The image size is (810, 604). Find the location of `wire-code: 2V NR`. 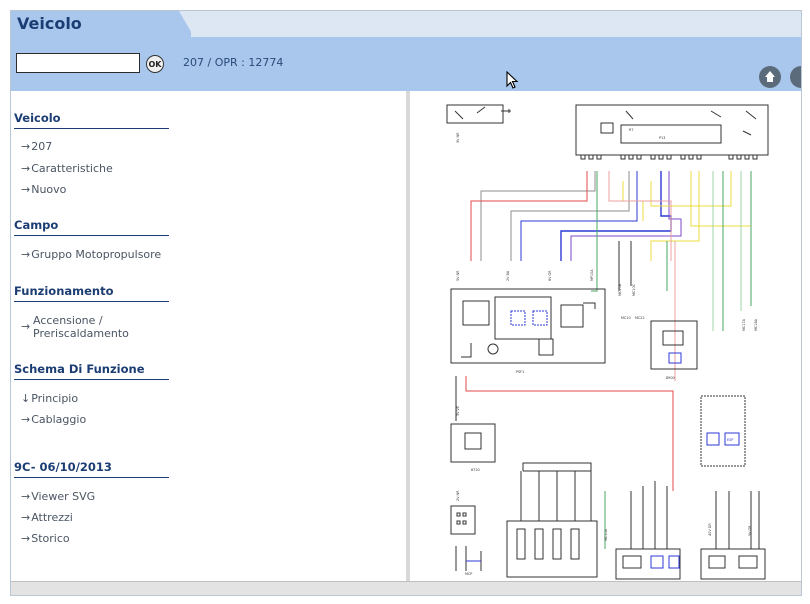

wire-code: 2V NR is located at coordinates (458, 495).